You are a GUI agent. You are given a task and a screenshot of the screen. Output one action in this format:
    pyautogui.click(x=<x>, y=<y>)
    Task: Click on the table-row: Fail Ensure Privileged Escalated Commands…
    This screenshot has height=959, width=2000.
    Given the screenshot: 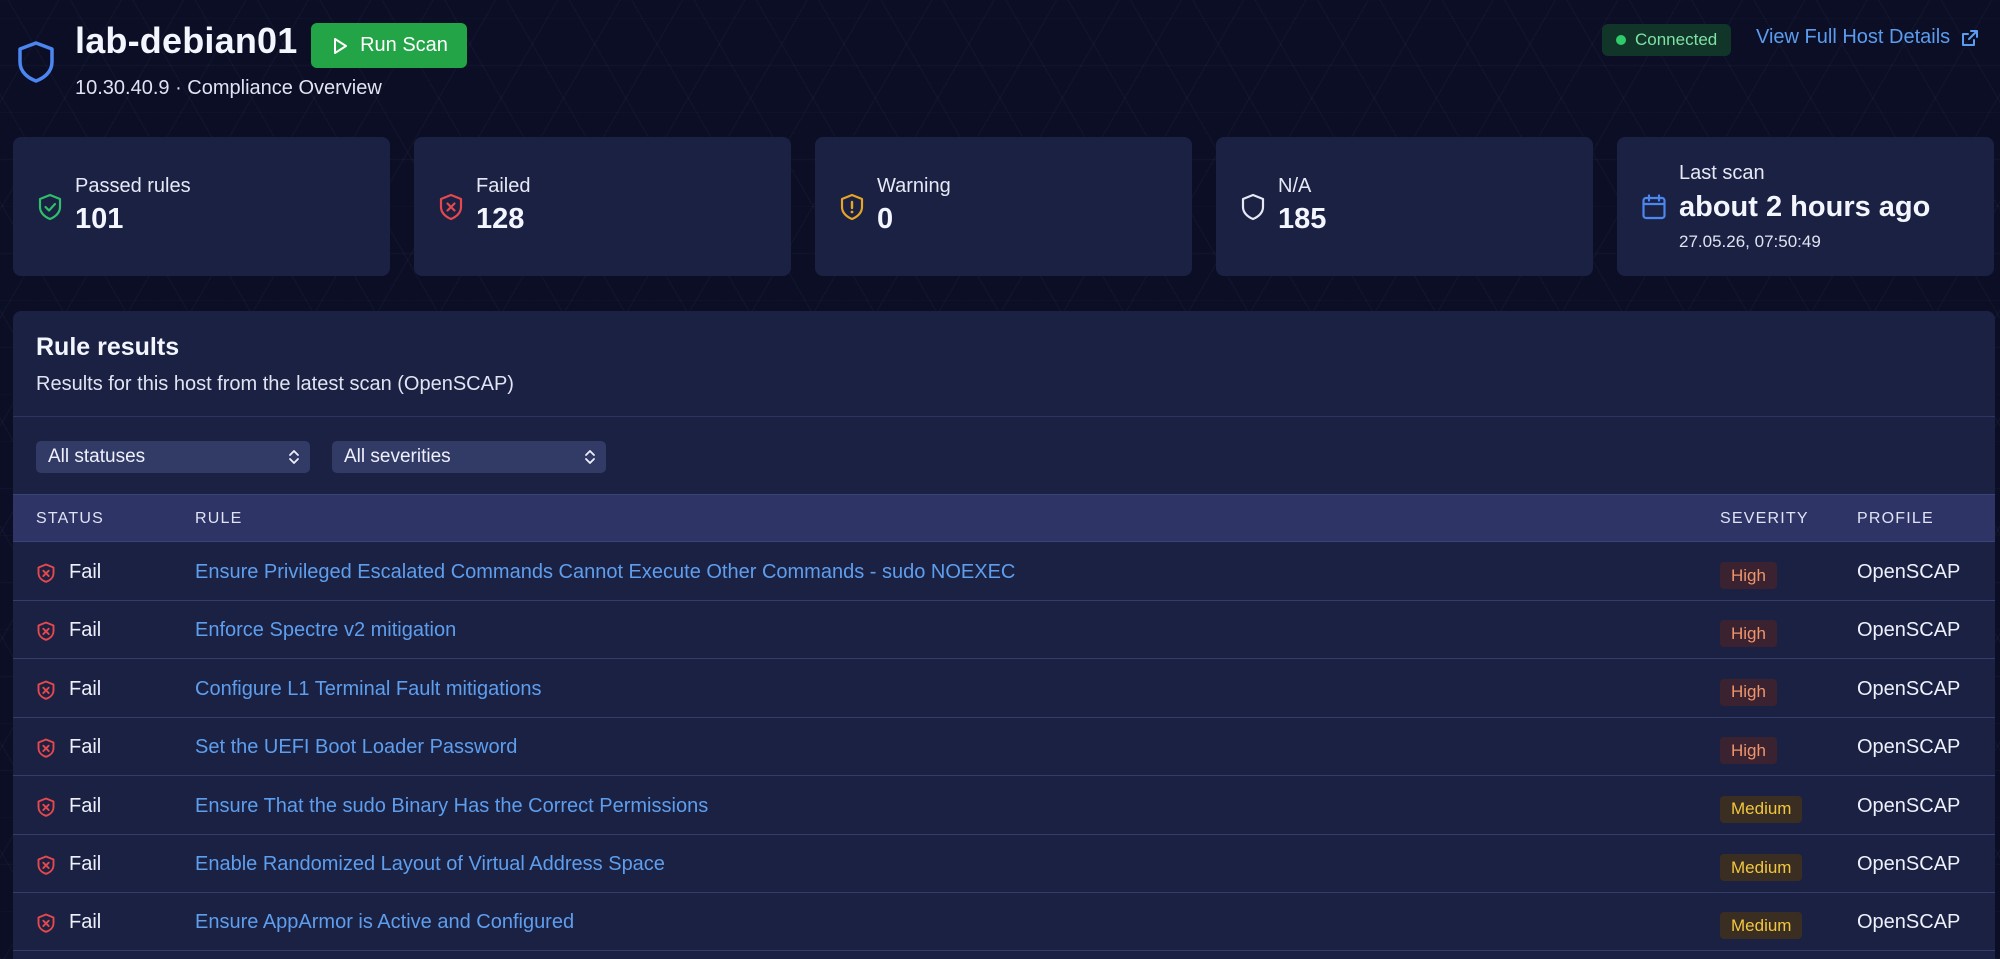 What is the action you would take?
    pyautogui.click(x=1004, y=572)
    